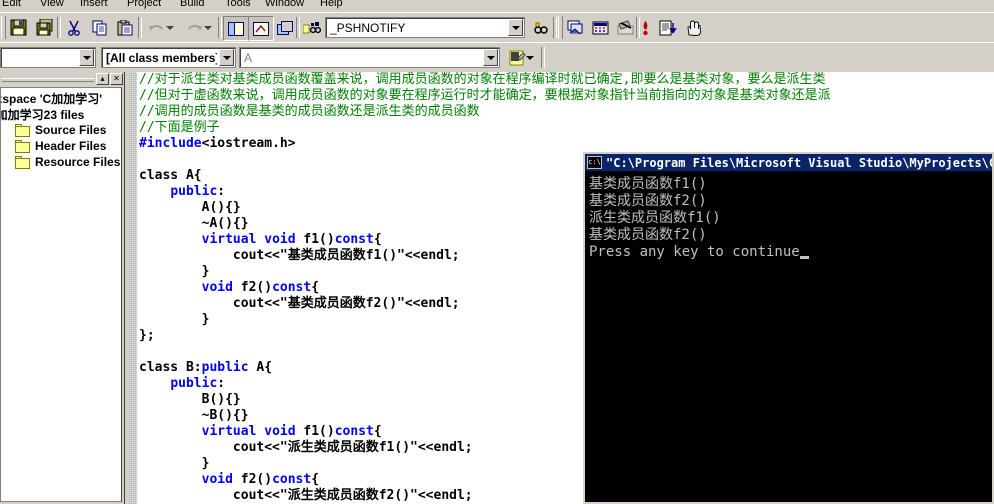  What do you see at coordinates (225, 415) in the screenshot?
I see `code-line: ~B(){}` at bounding box center [225, 415].